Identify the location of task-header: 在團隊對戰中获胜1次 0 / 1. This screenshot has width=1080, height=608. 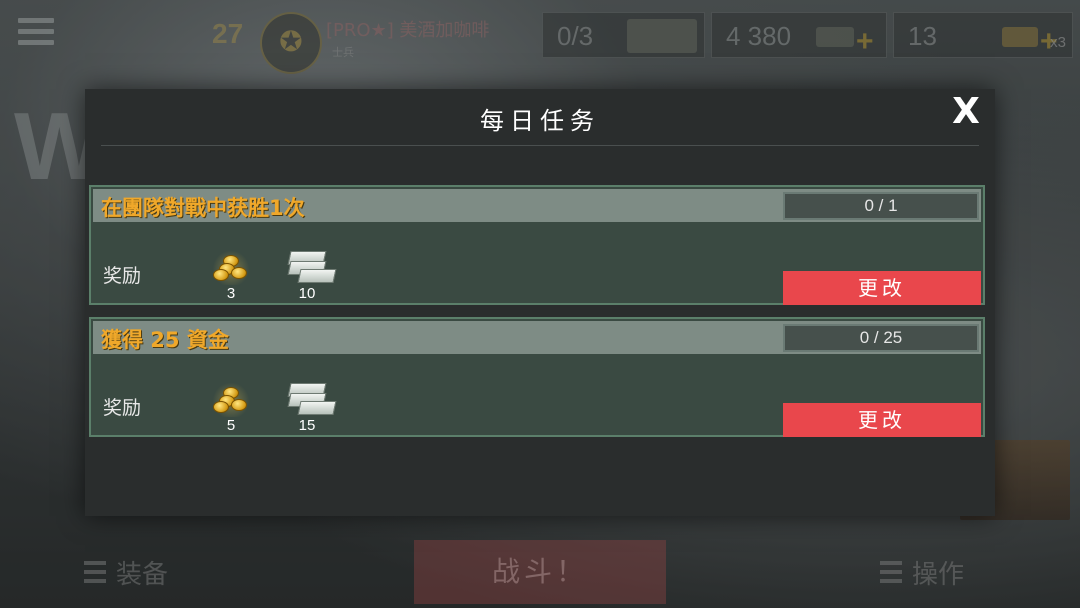
(537, 205).